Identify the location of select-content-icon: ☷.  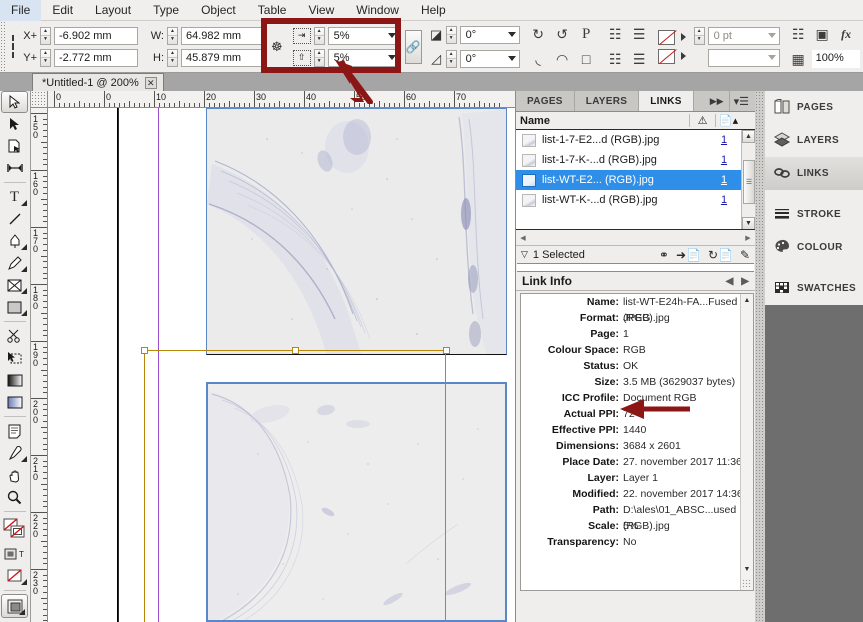
(615, 59).